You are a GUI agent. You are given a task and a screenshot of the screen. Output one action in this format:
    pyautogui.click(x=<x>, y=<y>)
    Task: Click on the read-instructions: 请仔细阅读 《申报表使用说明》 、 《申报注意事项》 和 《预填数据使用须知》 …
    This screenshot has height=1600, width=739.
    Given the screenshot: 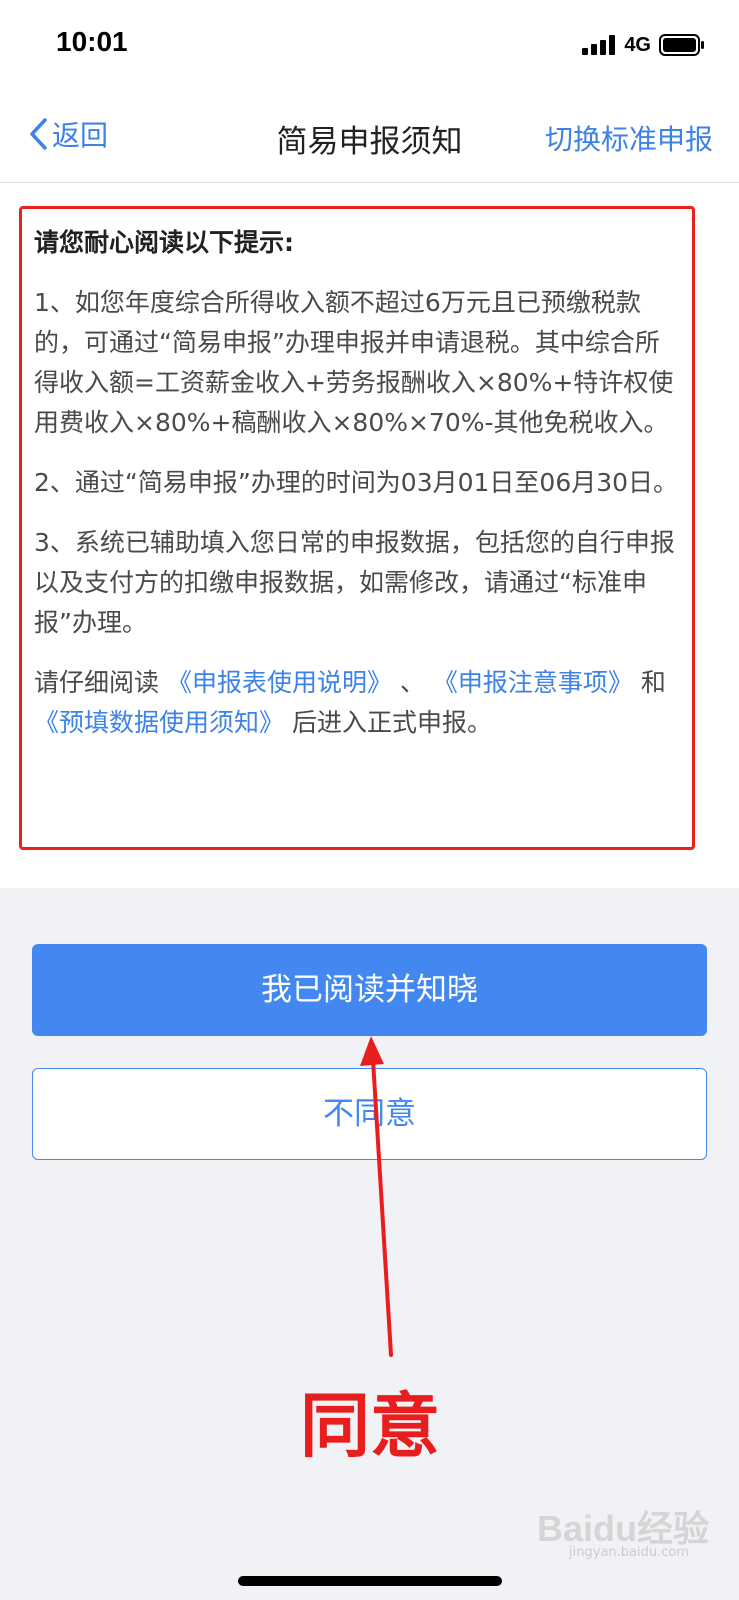 What is the action you would take?
    pyautogui.click(x=358, y=703)
    